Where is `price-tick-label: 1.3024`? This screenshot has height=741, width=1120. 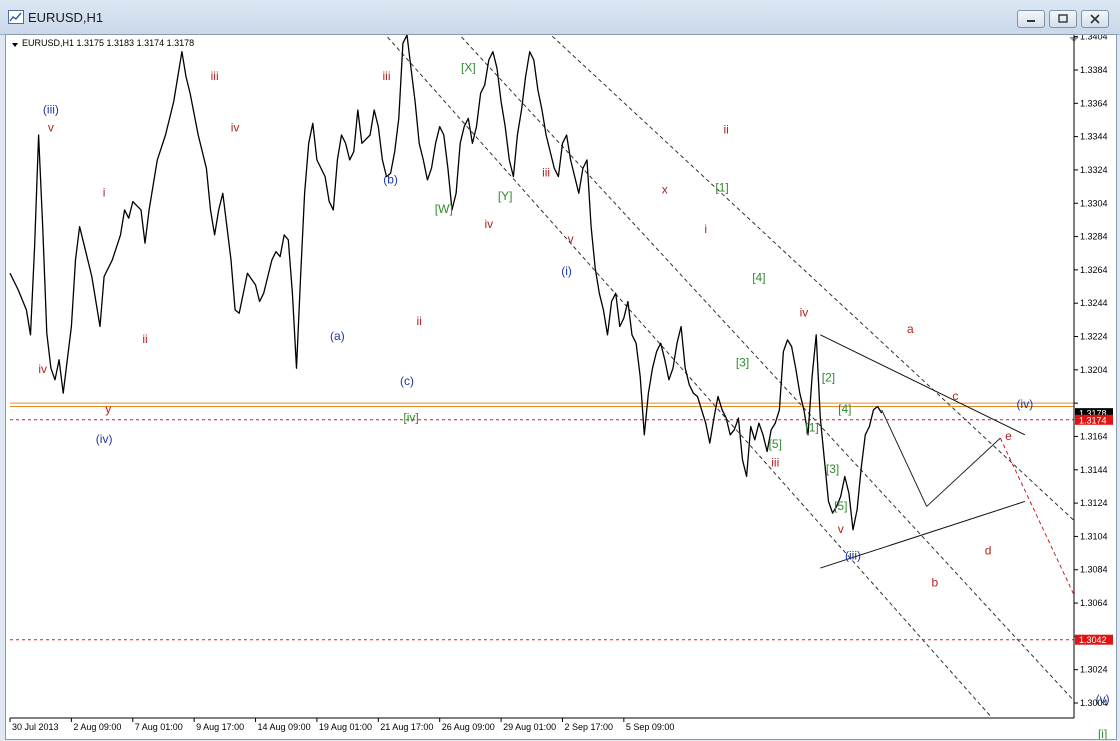
price-tick-label: 1.3024 is located at coordinates (1094, 670).